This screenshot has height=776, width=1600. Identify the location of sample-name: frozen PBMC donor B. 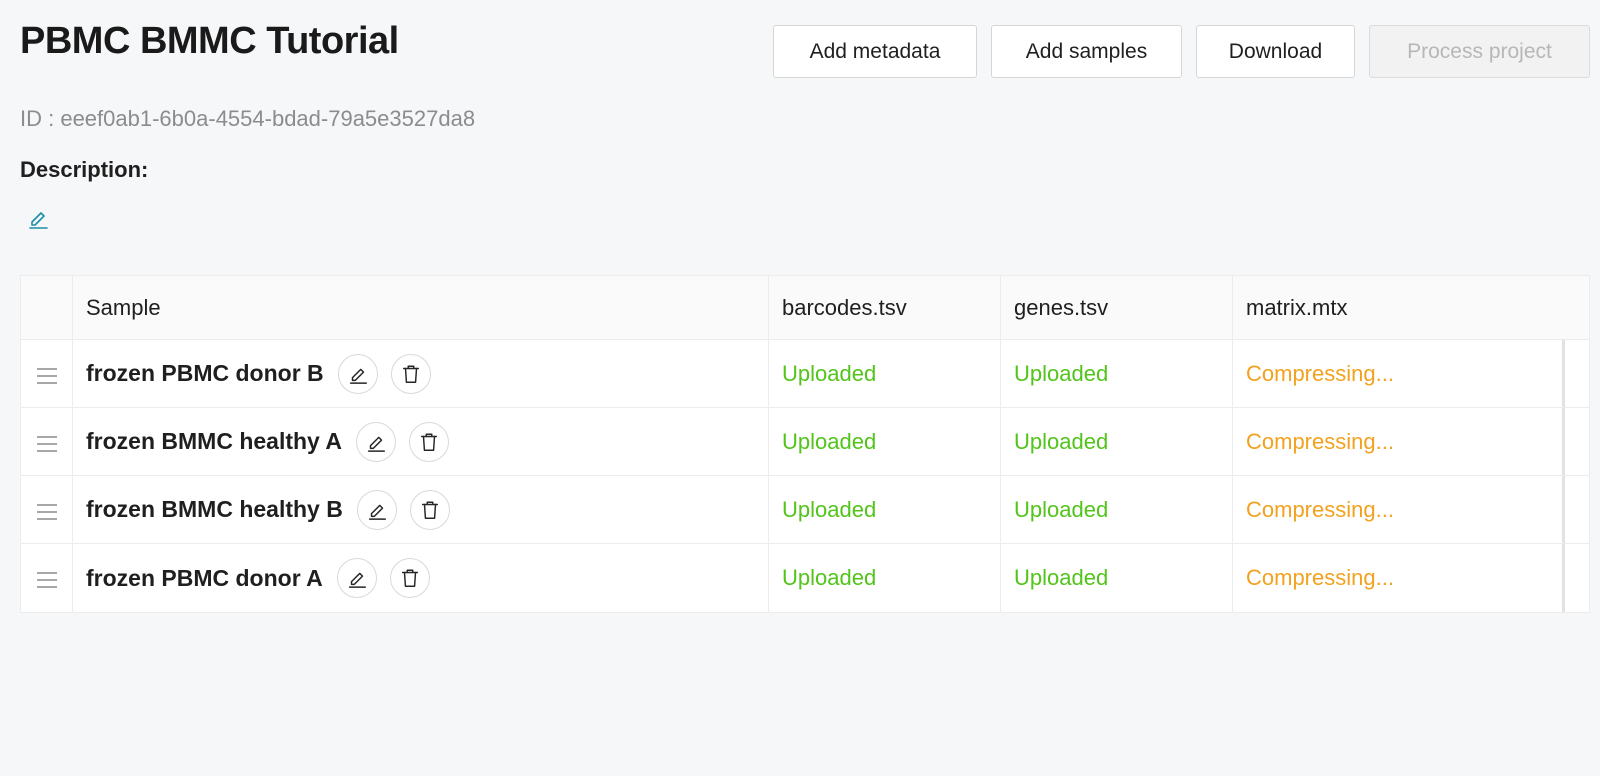
(205, 373).